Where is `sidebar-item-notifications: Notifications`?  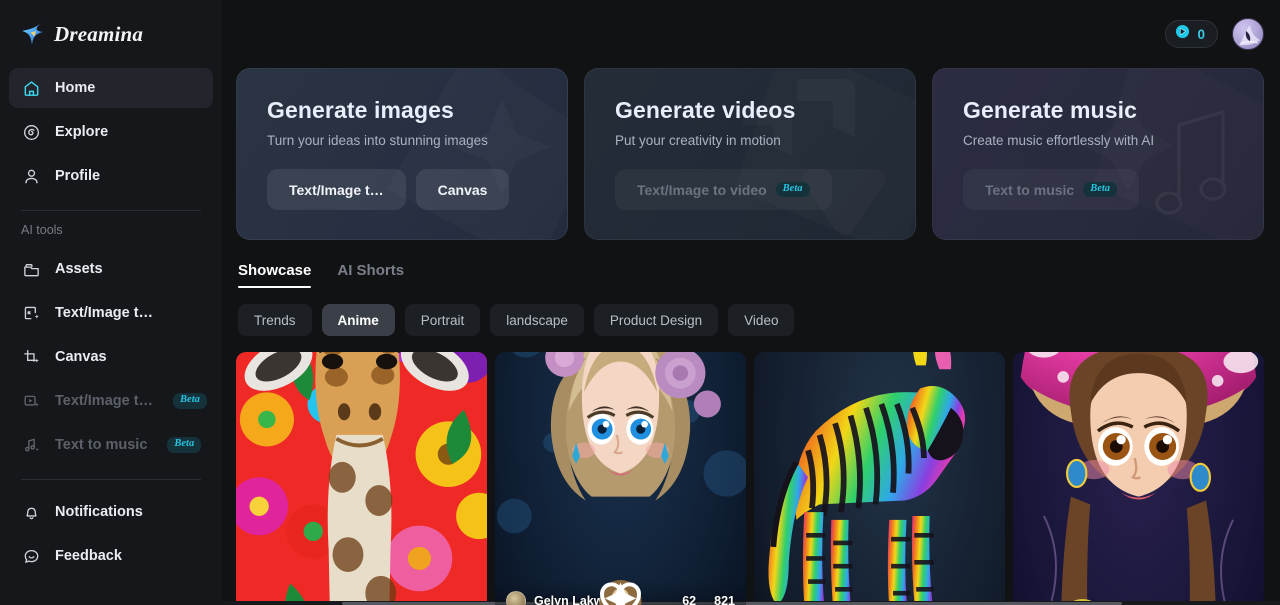 sidebar-item-notifications: Notifications is located at coordinates (111, 512).